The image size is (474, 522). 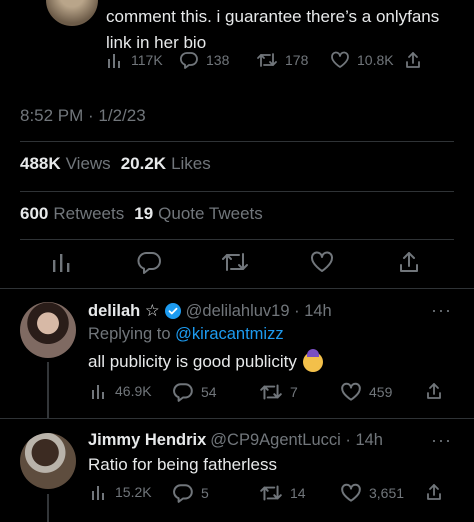 What do you see at coordinates (172, 311) in the screenshot?
I see `verified-badge-icon` at bounding box center [172, 311].